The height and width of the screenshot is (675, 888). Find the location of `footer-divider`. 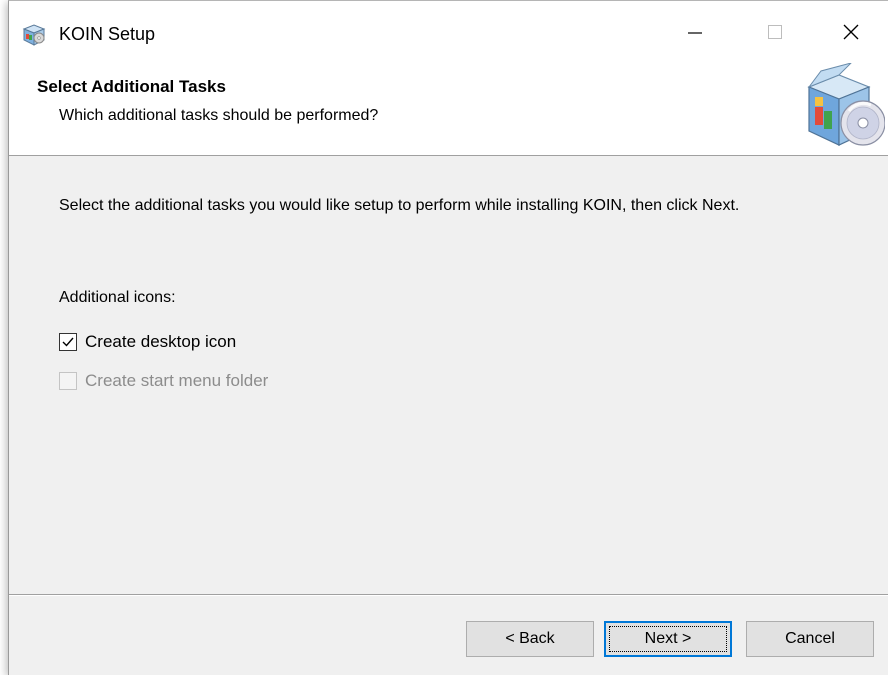

footer-divider is located at coordinates (448, 595).